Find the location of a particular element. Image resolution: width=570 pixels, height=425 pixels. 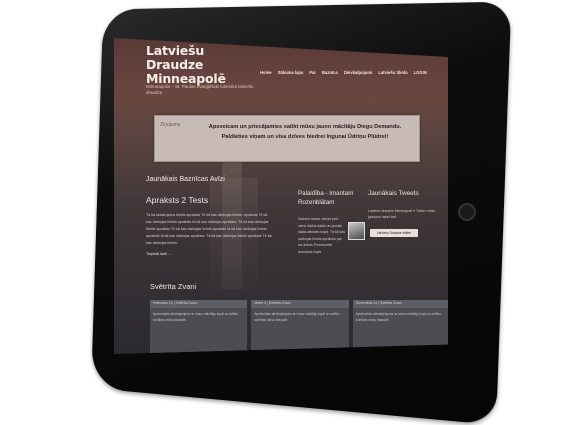

nav-item-dievkalpojumi: Dievkalpojumi is located at coordinates (358, 72).